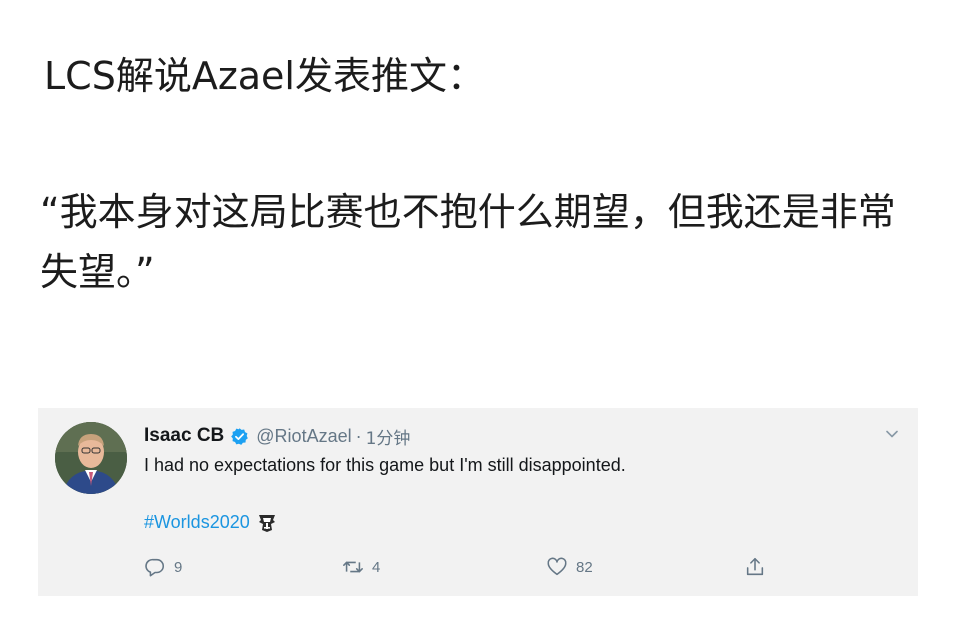 Image resolution: width=960 pixels, height=633 pixels. I want to click on timestamp: 1分钟, so click(388, 436).